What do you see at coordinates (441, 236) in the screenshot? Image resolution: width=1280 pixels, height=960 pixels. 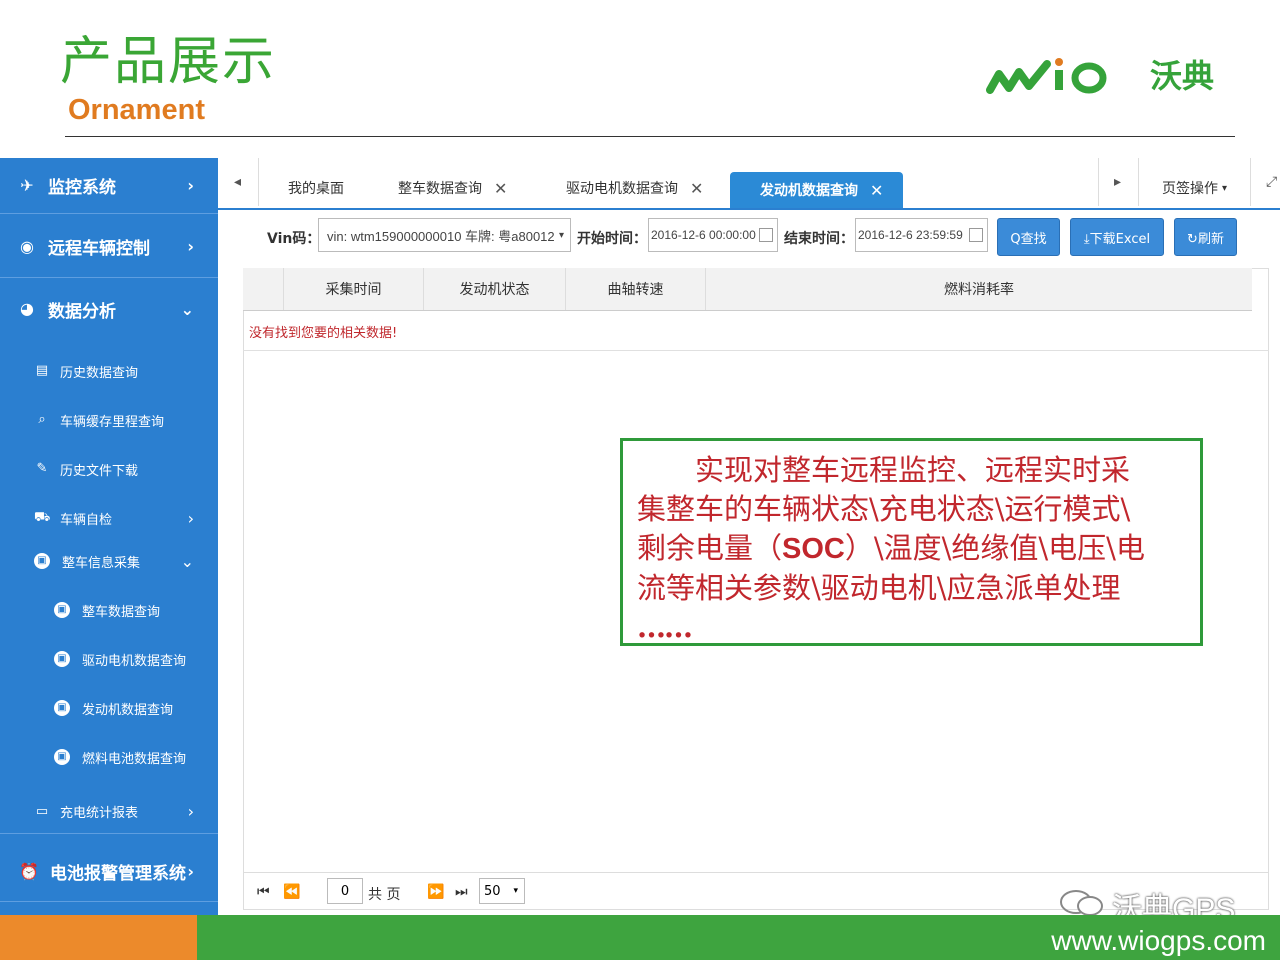 I see `vin-select-value: vin: wtm159000000010 车牌: 粤a80012` at bounding box center [441, 236].